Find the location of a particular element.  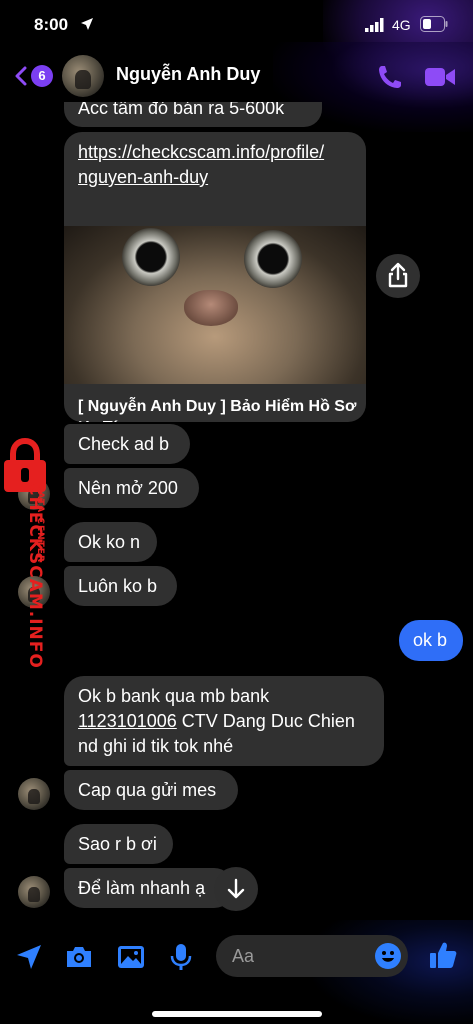

message-text: Sao r b ơi is located at coordinates (117, 844).